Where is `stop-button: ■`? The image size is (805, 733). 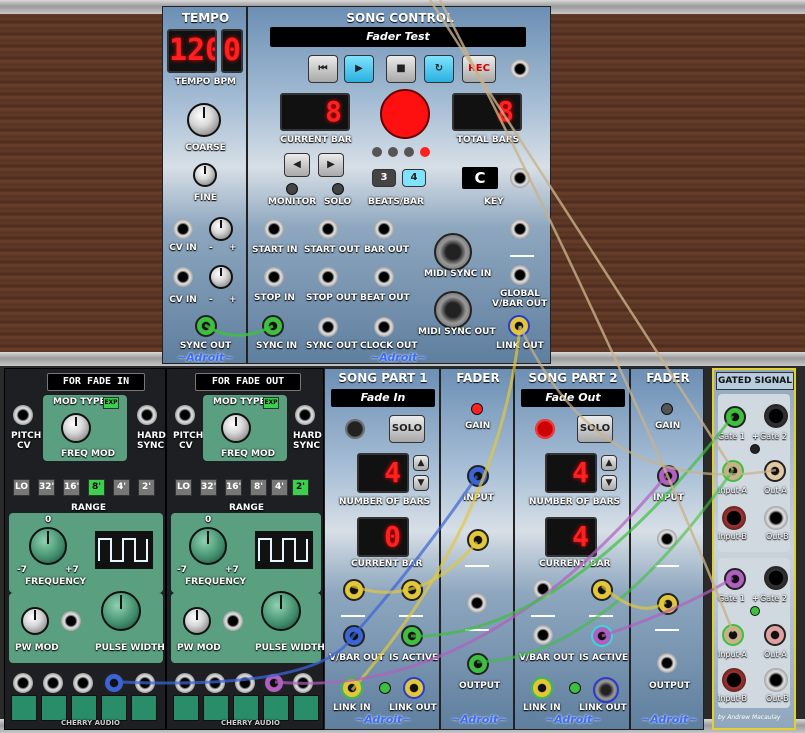 stop-button: ■ is located at coordinates (401, 69).